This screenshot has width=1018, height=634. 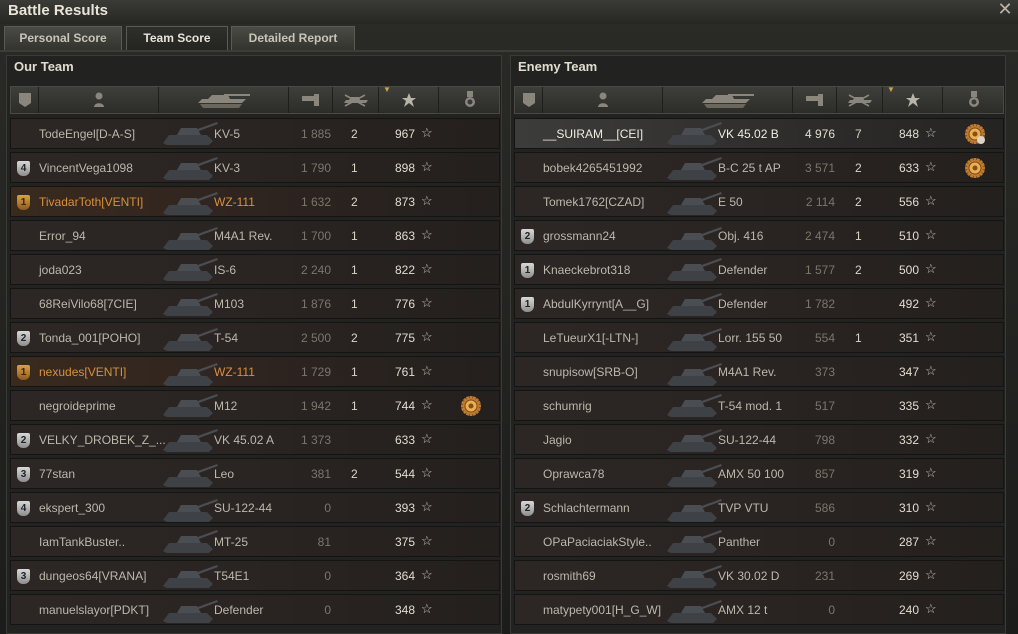 I want to click on score-value: 348, so click(x=405, y=610).